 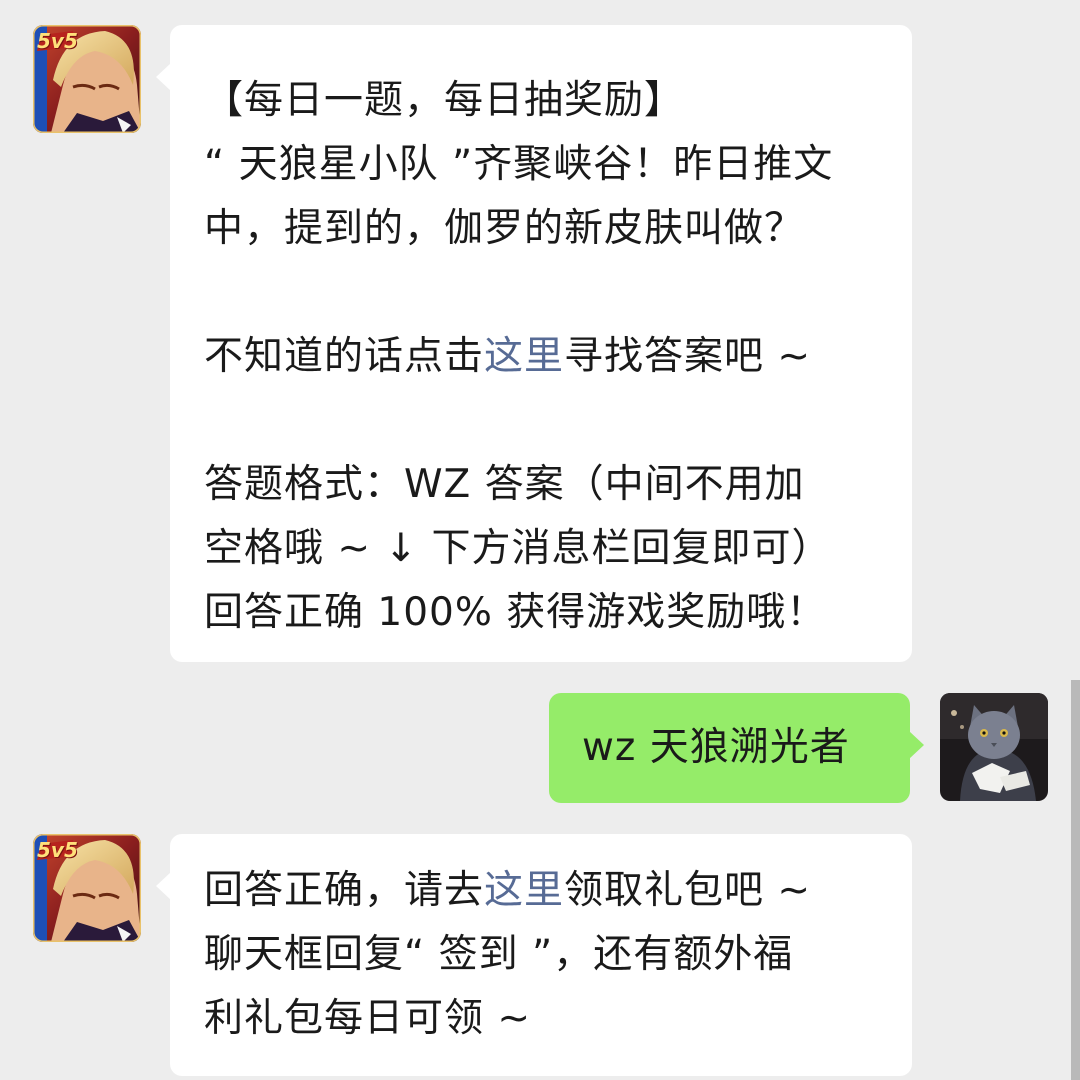 What do you see at coordinates (518, 548) in the screenshot?
I see `message-line: 空格哦 ~ ↓ 下方消息栏回复即可）` at bounding box center [518, 548].